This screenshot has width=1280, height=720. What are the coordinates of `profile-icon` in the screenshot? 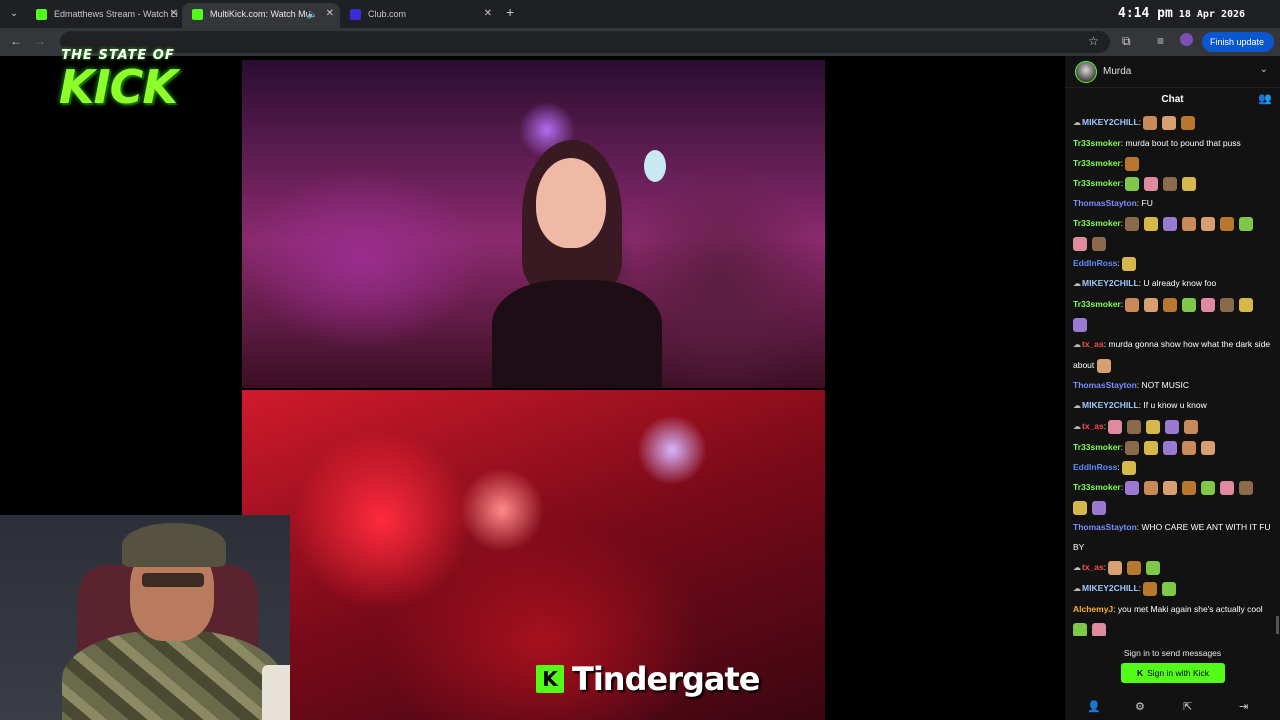 It's located at (1186, 39).